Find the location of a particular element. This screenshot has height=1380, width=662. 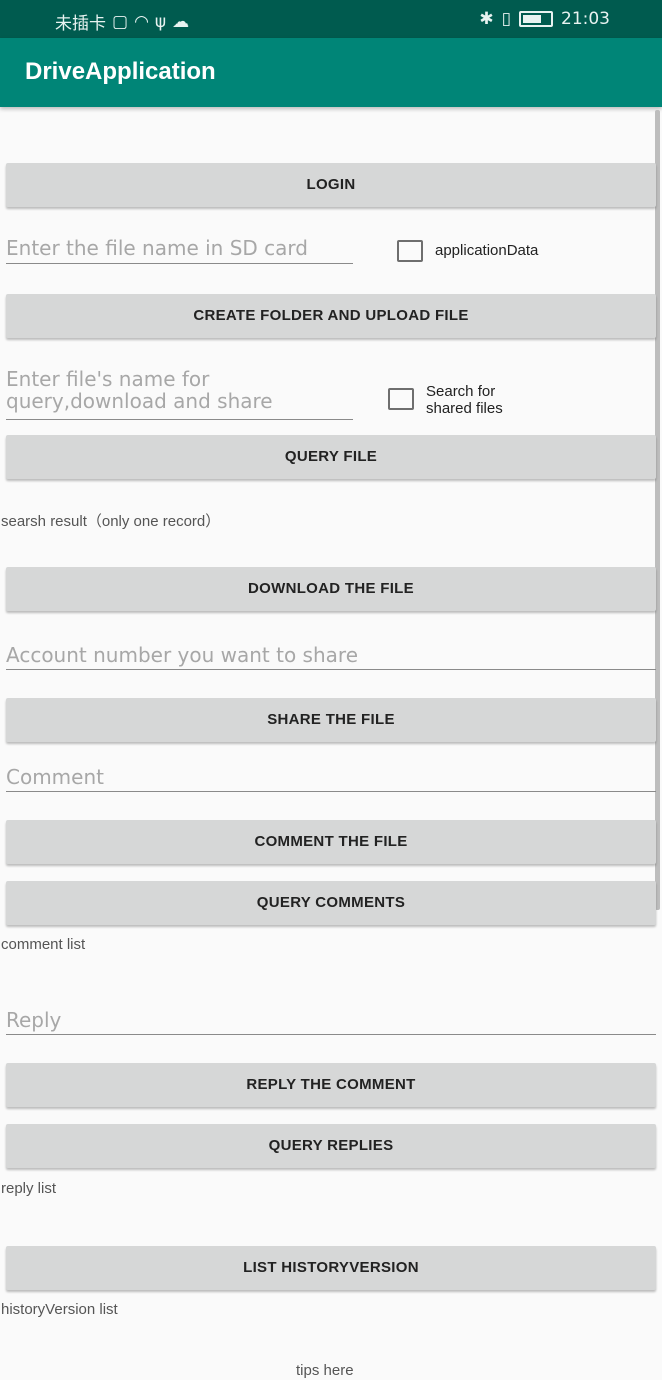

create-folder-upload-button: CREATE FOLDER AND UPLOAD FILE is located at coordinates (331, 316).